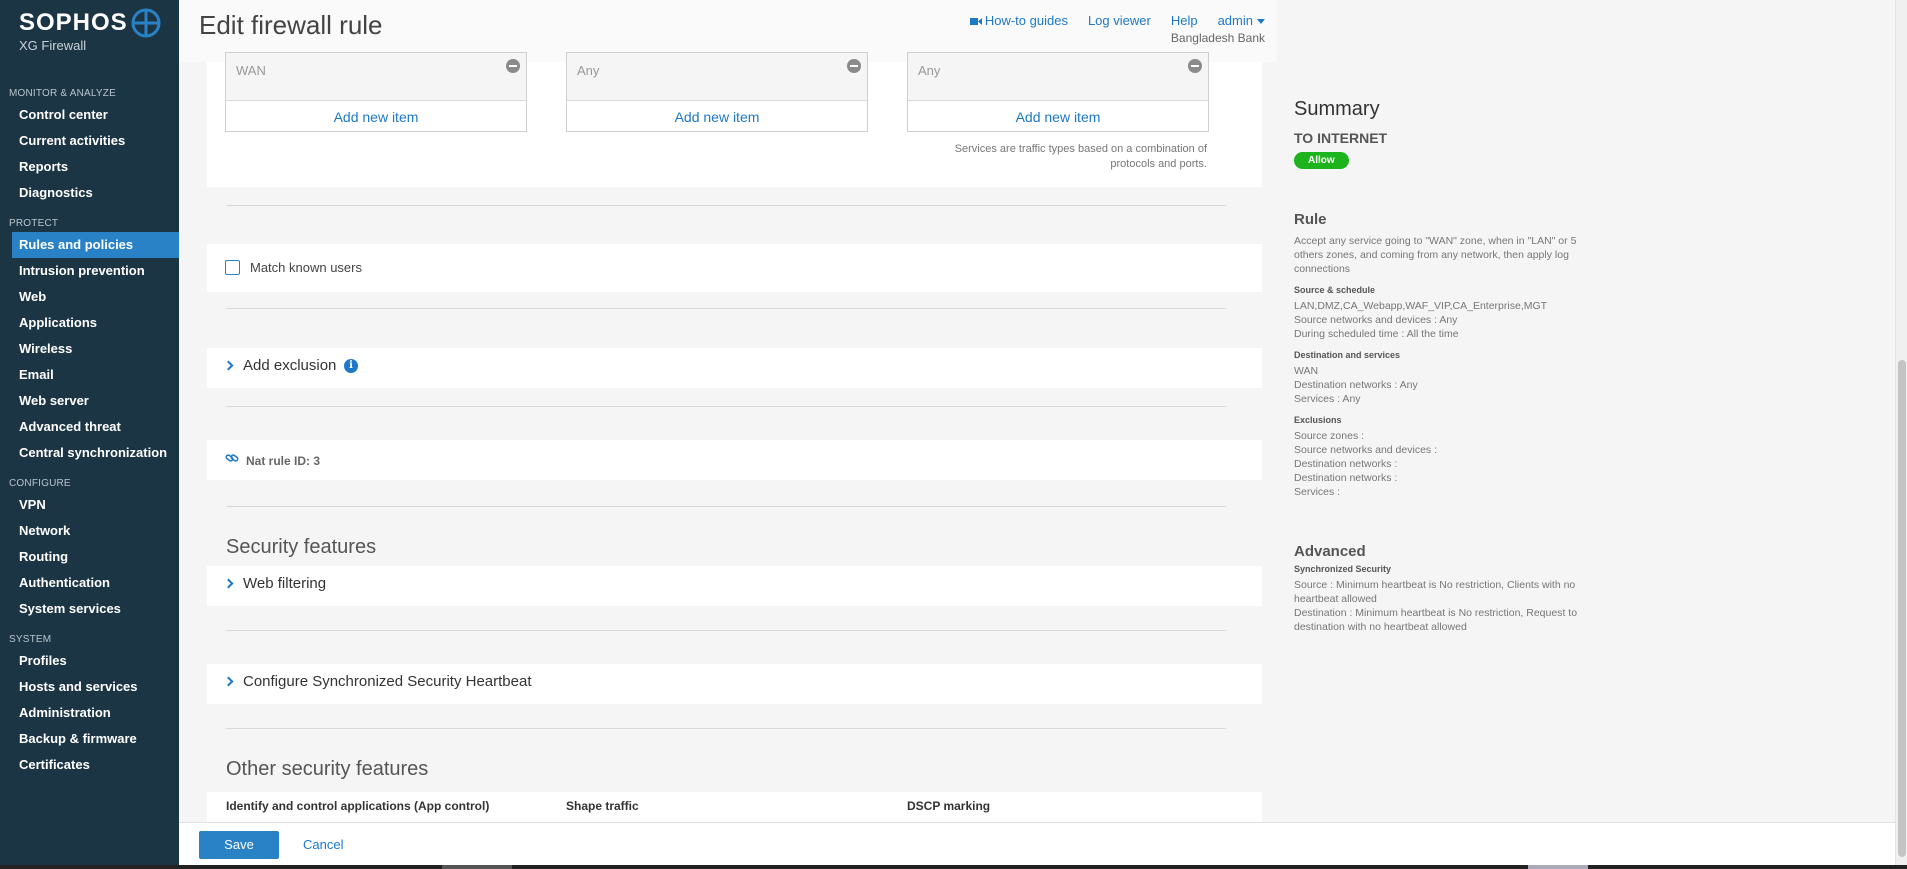  Describe the element at coordinates (89, 115) in the screenshot. I see `sidebar-item-control-center: Control center` at that location.